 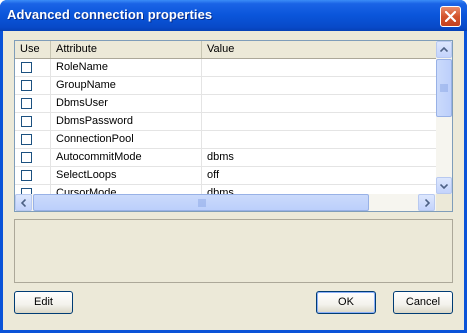 What do you see at coordinates (43, 302) in the screenshot?
I see `edit-button: Edit` at bounding box center [43, 302].